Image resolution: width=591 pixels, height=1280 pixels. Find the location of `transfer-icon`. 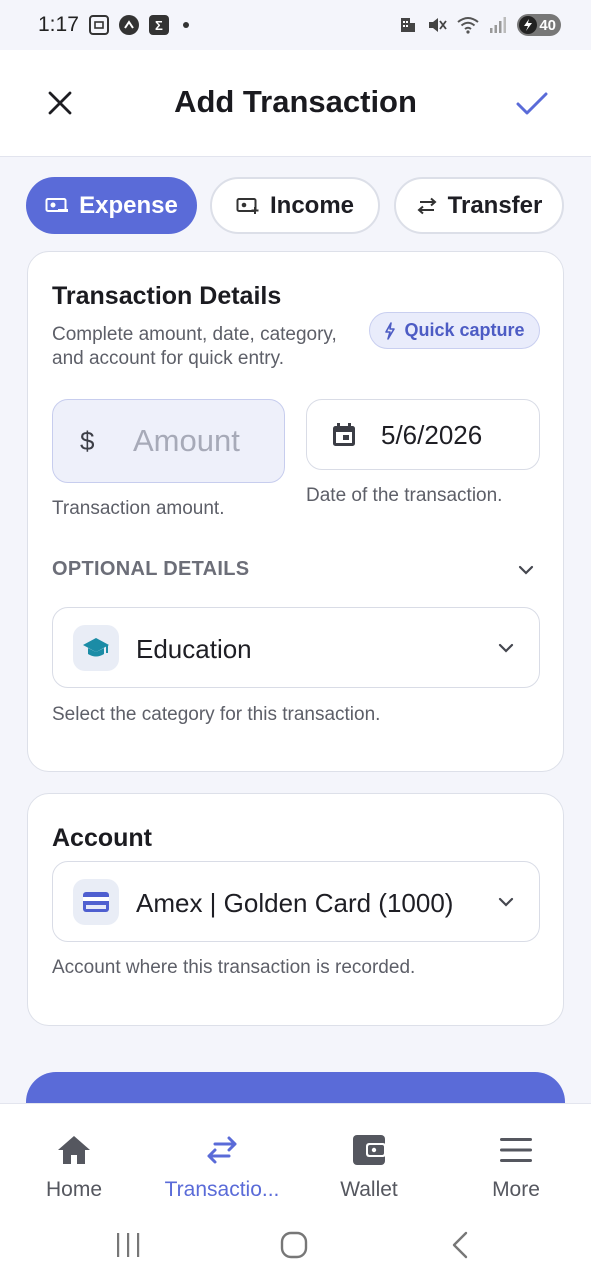

transfer-icon is located at coordinates (427, 205).